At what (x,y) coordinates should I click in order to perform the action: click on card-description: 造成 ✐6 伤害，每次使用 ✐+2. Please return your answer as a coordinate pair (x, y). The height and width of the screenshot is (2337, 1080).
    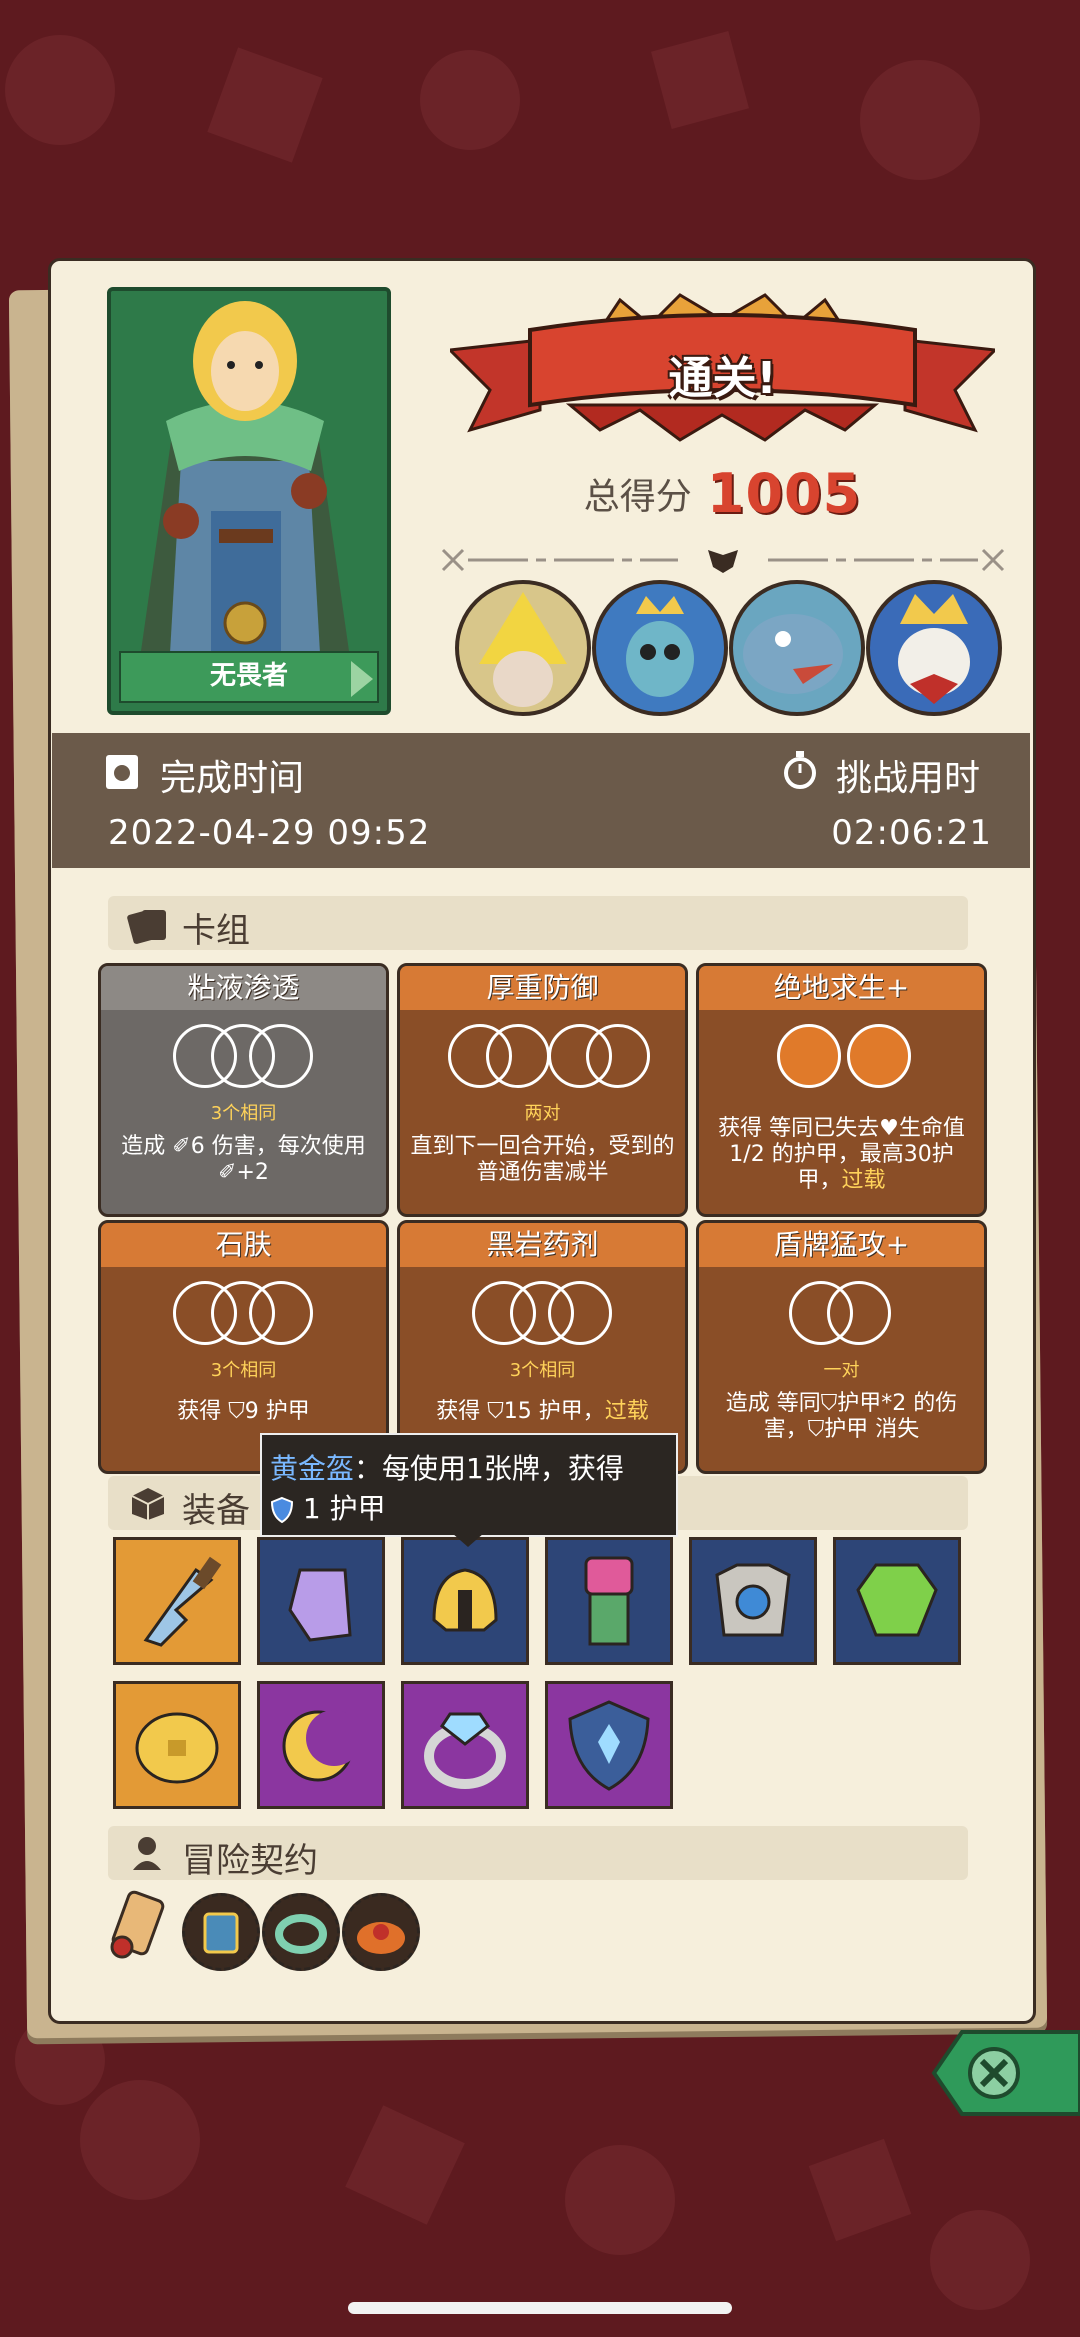
    Looking at the image, I should click on (243, 1159).